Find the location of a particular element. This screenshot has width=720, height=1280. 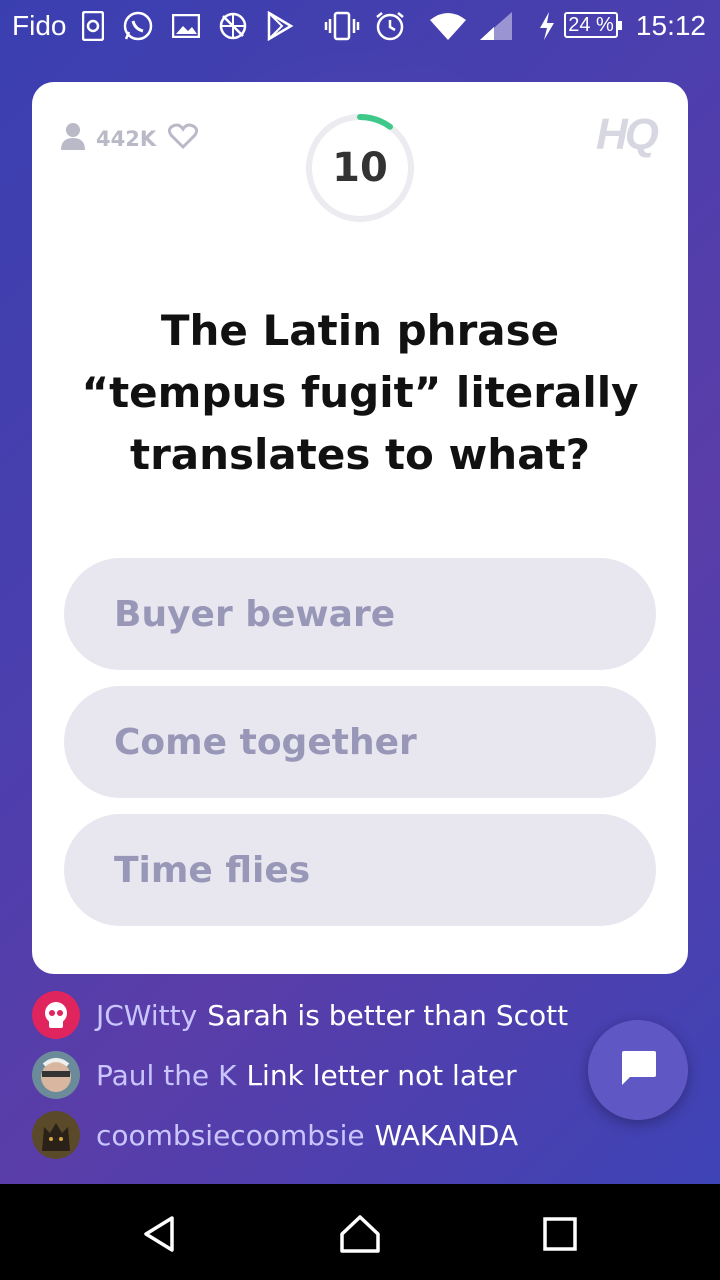

battery-level: 24 % is located at coordinates (591, 24).